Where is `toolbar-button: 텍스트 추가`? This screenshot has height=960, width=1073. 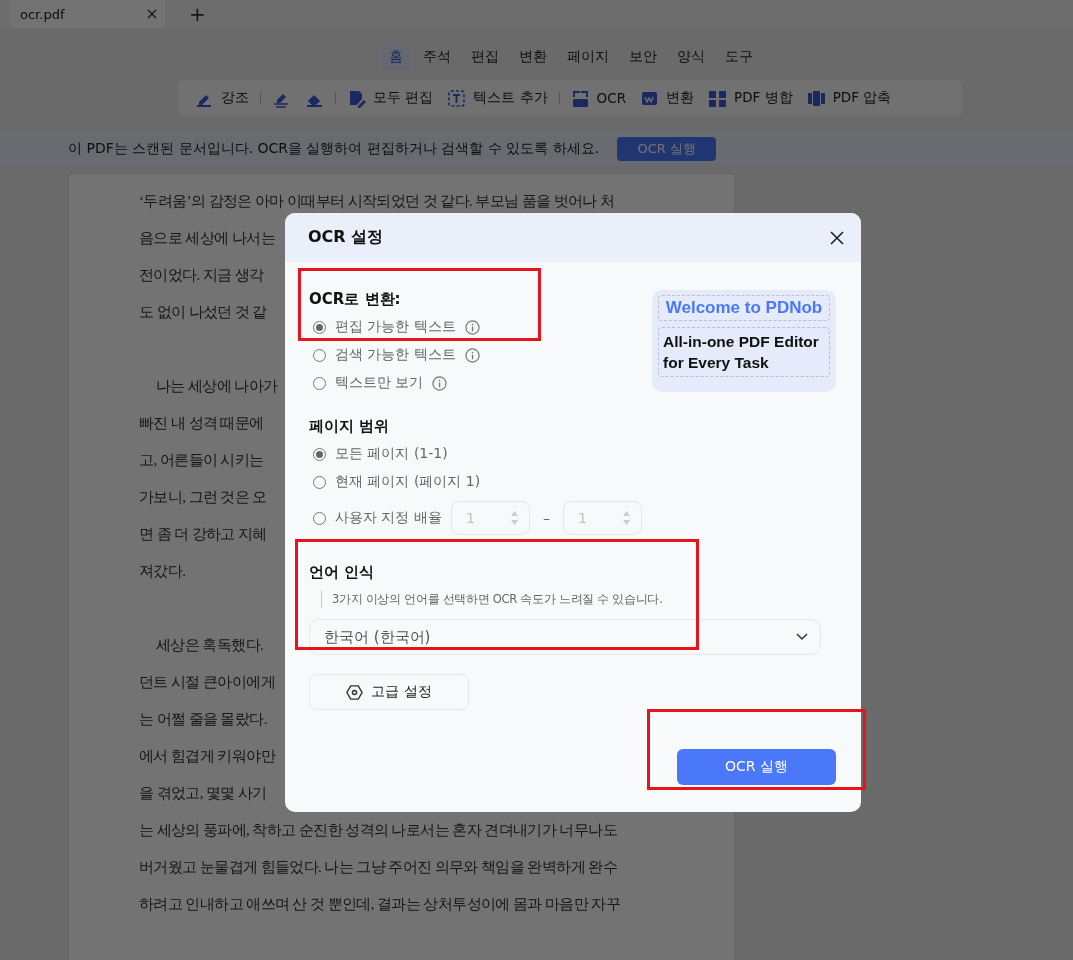
toolbar-button: 텍스트 추가 is located at coordinates (497, 98).